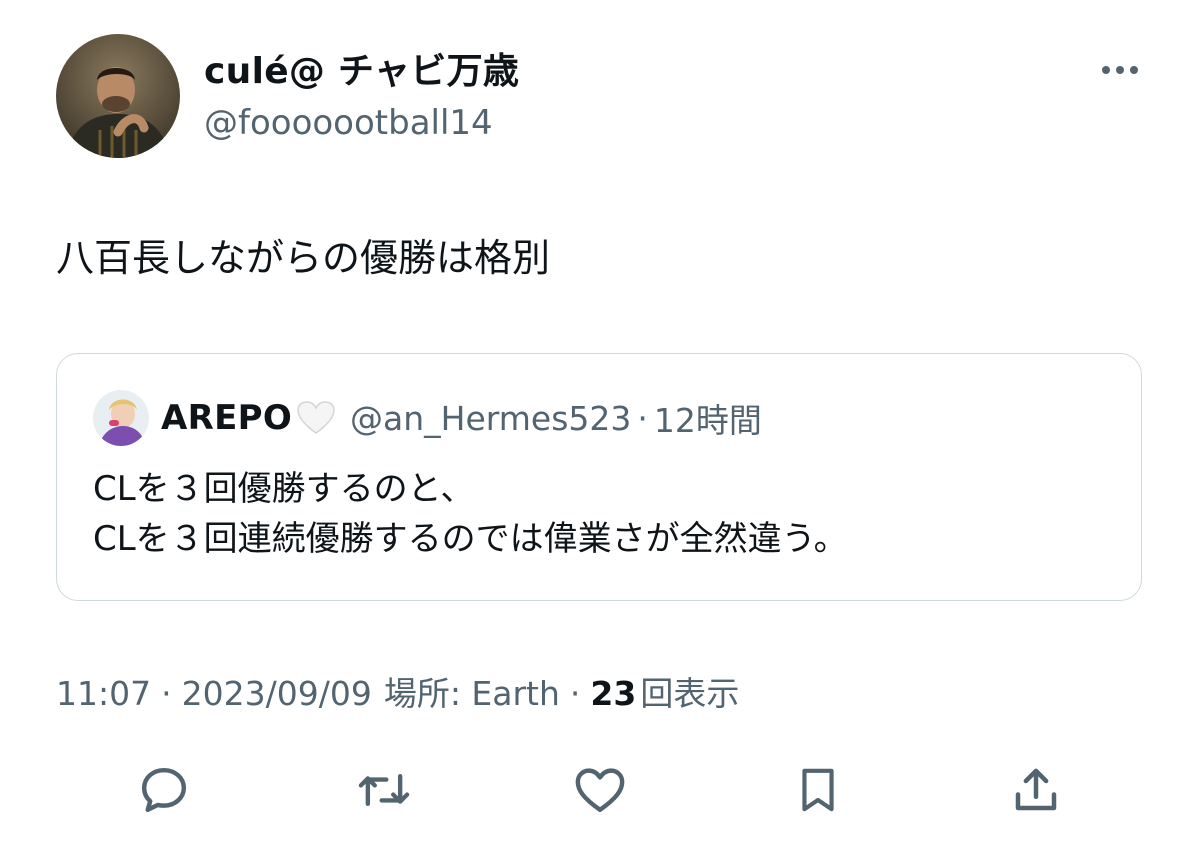 The image size is (1200, 856). Describe the element at coordinates (226, 418) in the screenshot. I see `quote-author-name: AREPO` at that location.